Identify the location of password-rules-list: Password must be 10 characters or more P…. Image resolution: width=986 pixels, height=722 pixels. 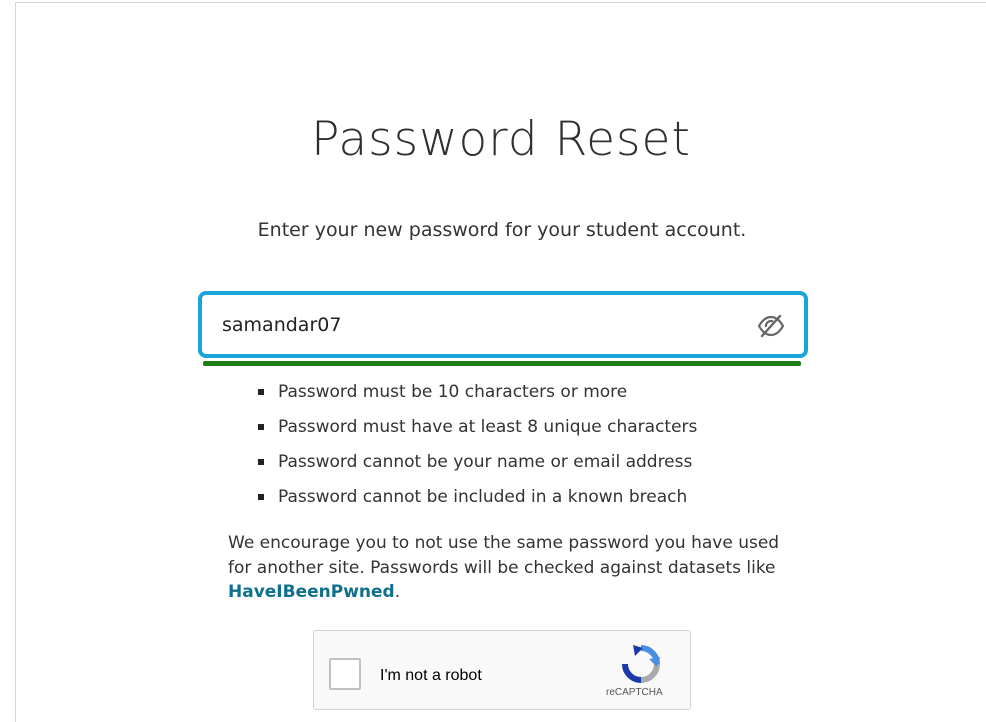
(477, 450).